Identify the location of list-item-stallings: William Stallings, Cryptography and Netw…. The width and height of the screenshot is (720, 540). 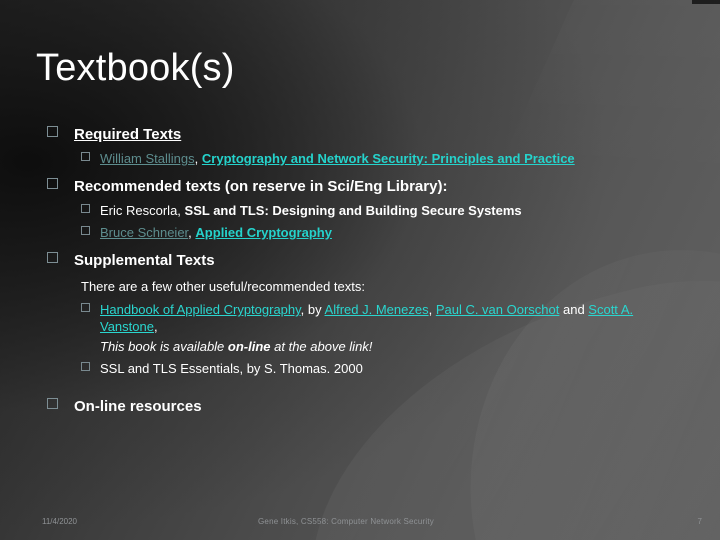
(360, 158).